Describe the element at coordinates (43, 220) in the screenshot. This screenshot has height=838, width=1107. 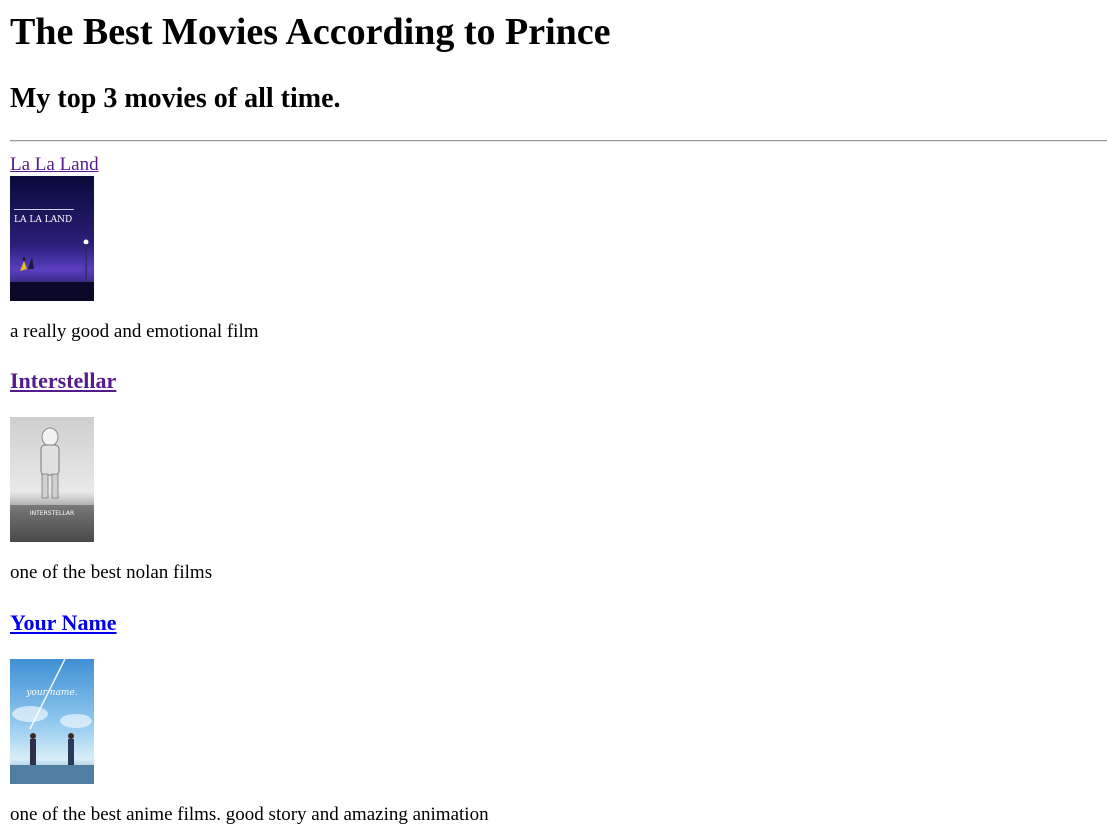
I see `poster-title-la-la-land: LA LA LAND` at that location.